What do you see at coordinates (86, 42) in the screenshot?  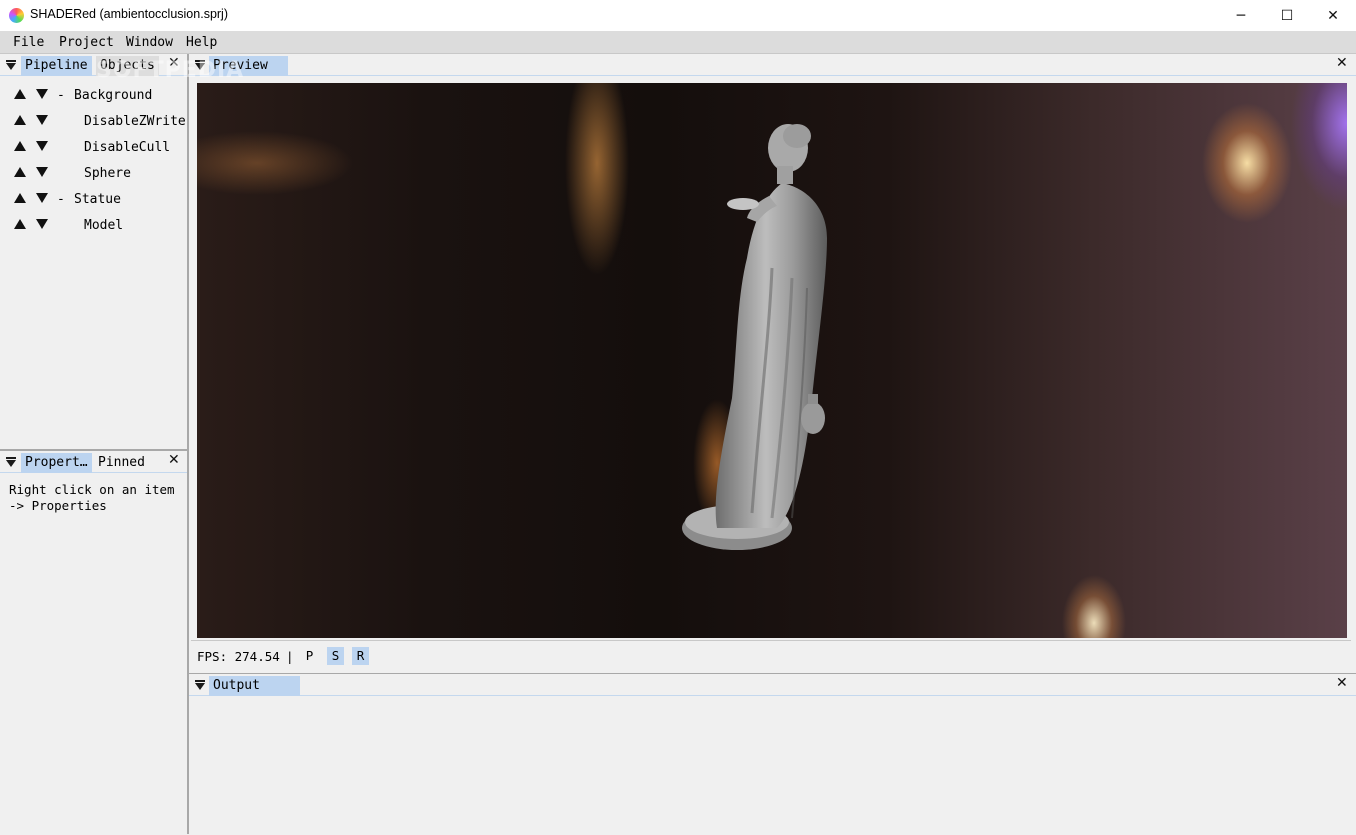 I see `menu-project: Project` at bounding box center [86, 42].